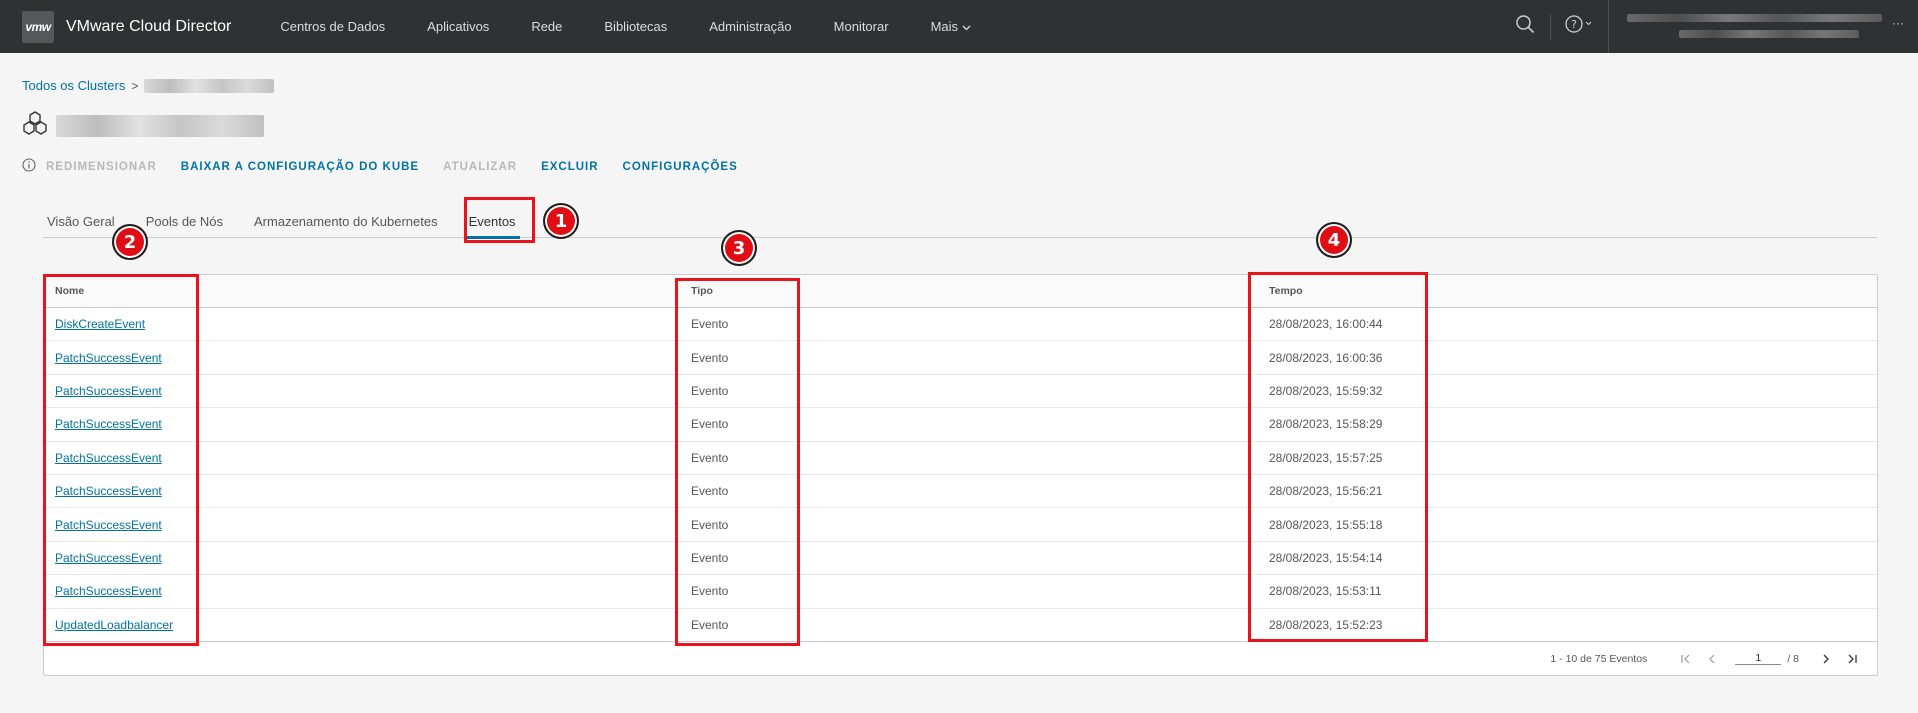 The width and height of the screenshot is (1918, 713). I want to click on last-page-icon, so click(1852, 658).